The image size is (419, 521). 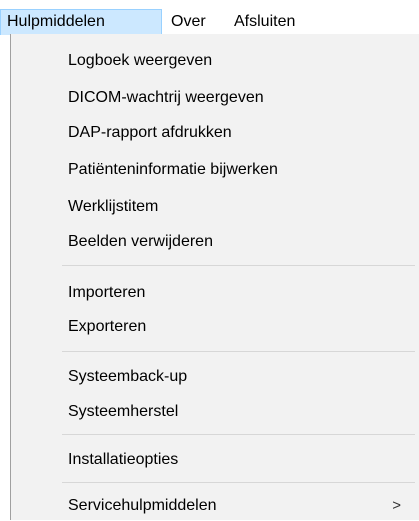 What do you see at coordinates (107, 326) in the screenshot?
I see `menu-item-label: Exporteren` at bounding box center [107, 326].